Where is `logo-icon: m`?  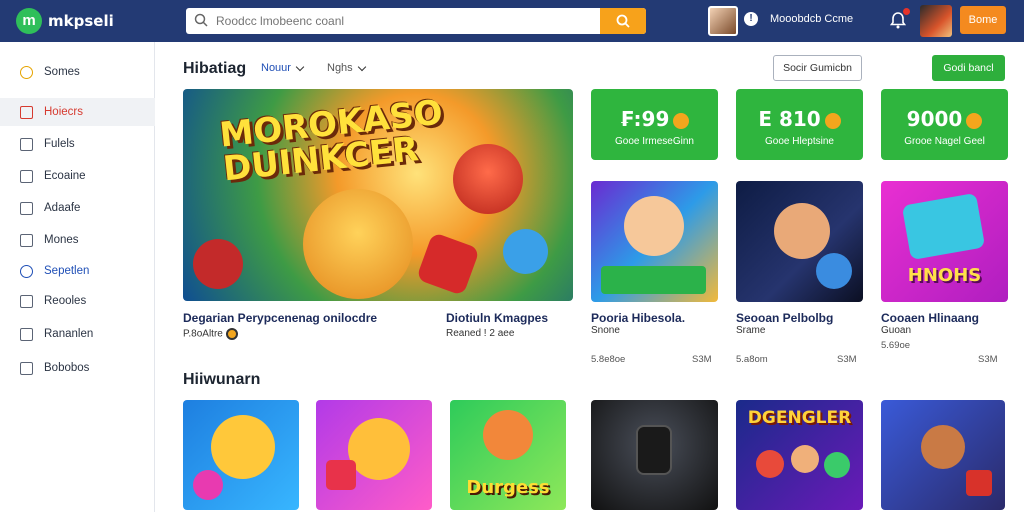 logo-icon: m is located at coordinates (29, 21).